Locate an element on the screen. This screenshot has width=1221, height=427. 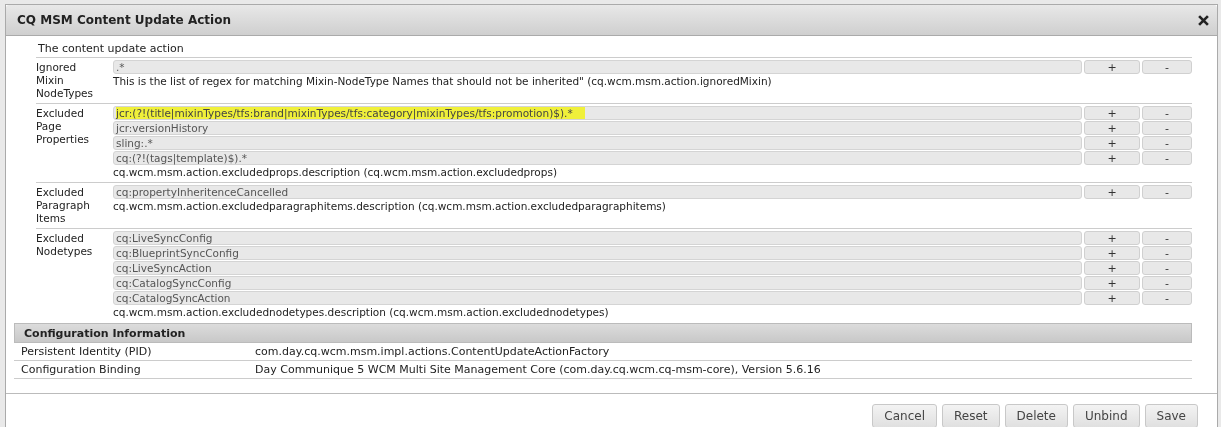
dialog-button: Delete is located at coordinates (1036, 415).